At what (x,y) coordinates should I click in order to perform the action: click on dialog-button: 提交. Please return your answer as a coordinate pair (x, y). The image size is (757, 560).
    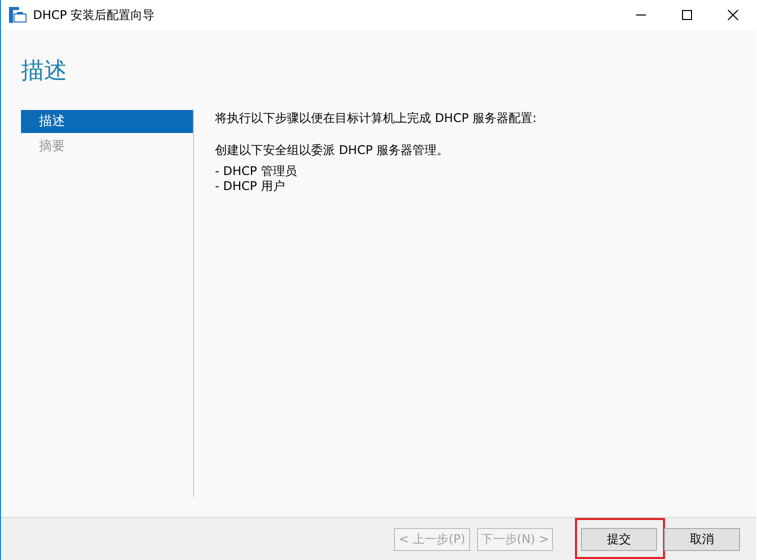
    Looking at the image, I should click on (619, 539).